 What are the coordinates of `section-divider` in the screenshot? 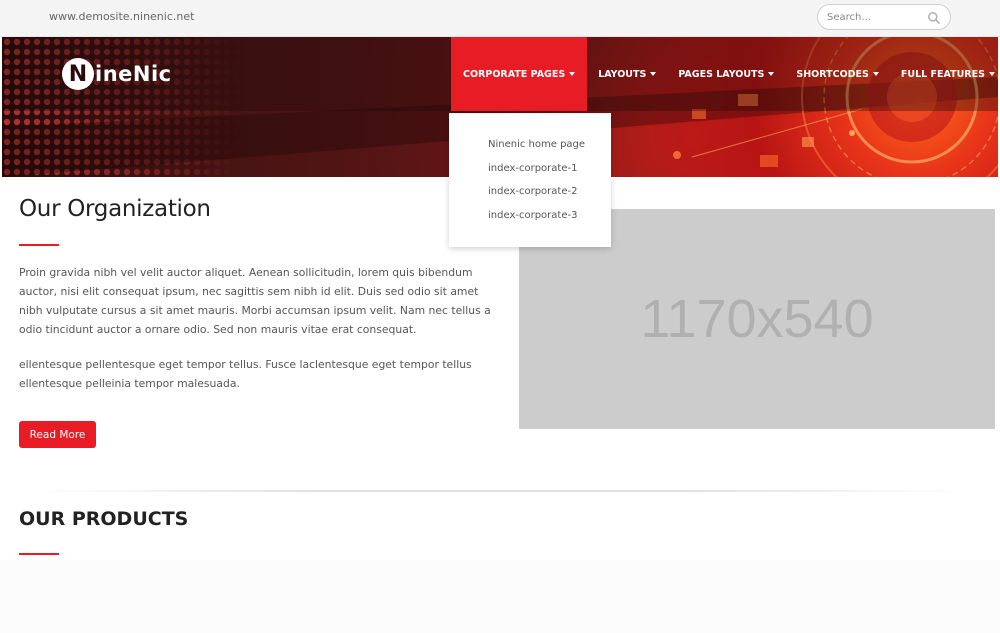 It's located at (500, 491).